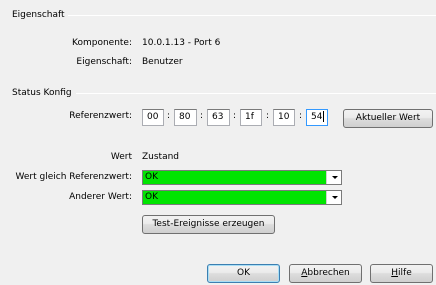 The height and width of the screenshot is (285, 436). I want to click on zustand-column-label: Zustand, so click(161, 157).